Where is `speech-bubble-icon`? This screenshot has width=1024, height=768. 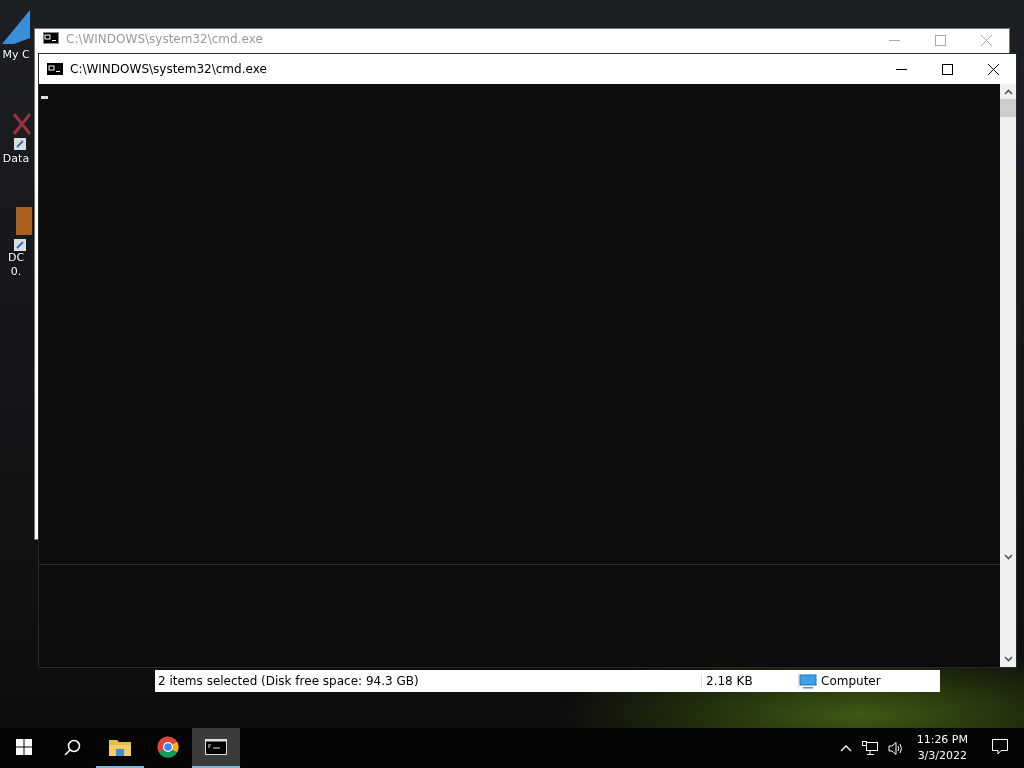
speech-bubble-icon is located at coordinates (1000, 747).